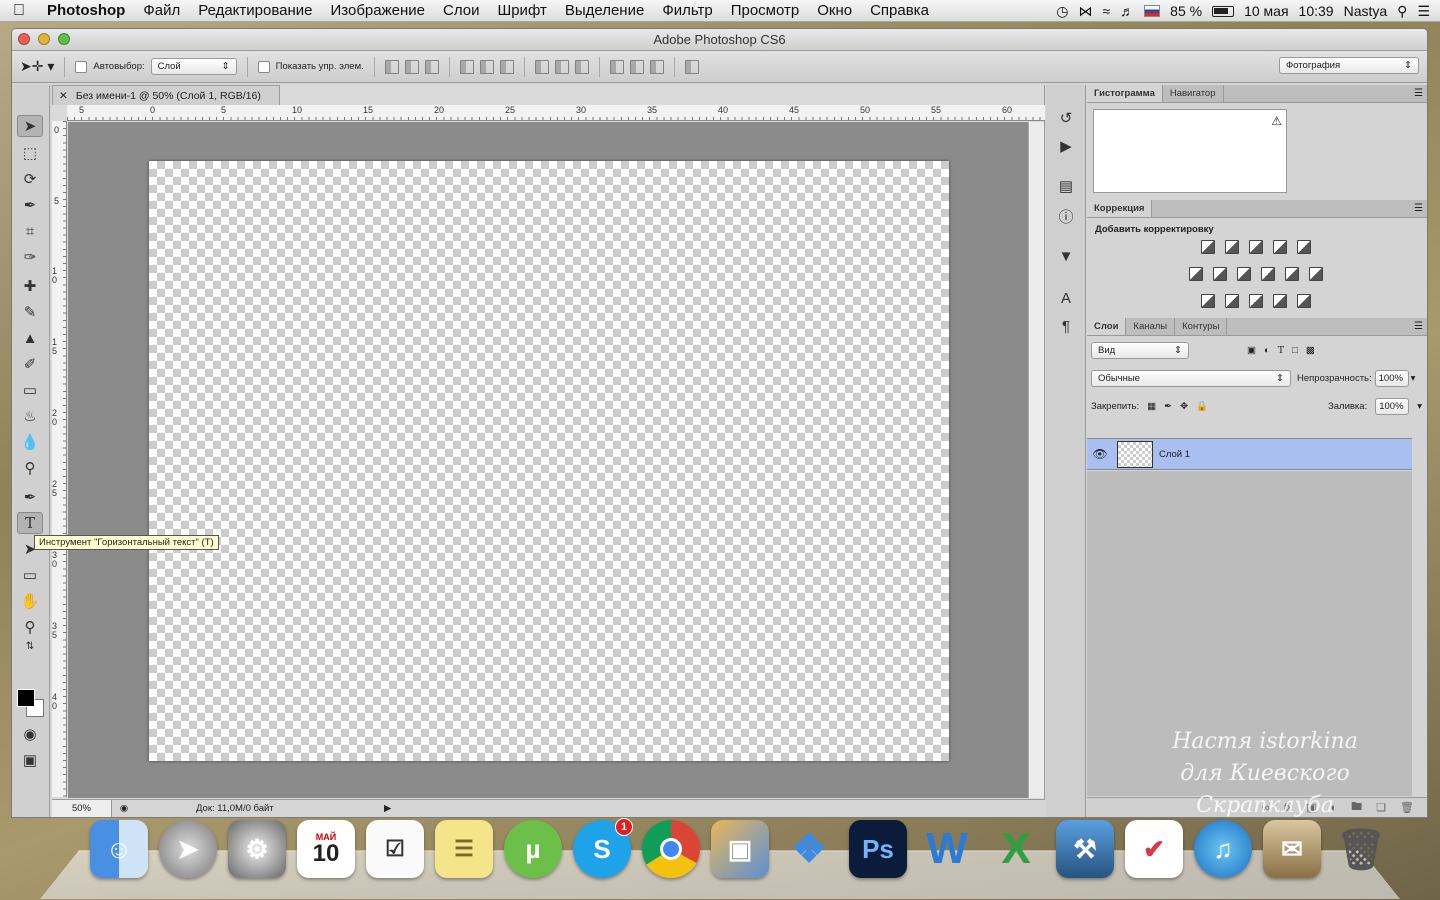 The height and width of the screenshot is (900, 1440). Describe the element at coordinates (193, 66) in the screenshot. I see `autoselect-dropdown: Слой ⇕` at that location.